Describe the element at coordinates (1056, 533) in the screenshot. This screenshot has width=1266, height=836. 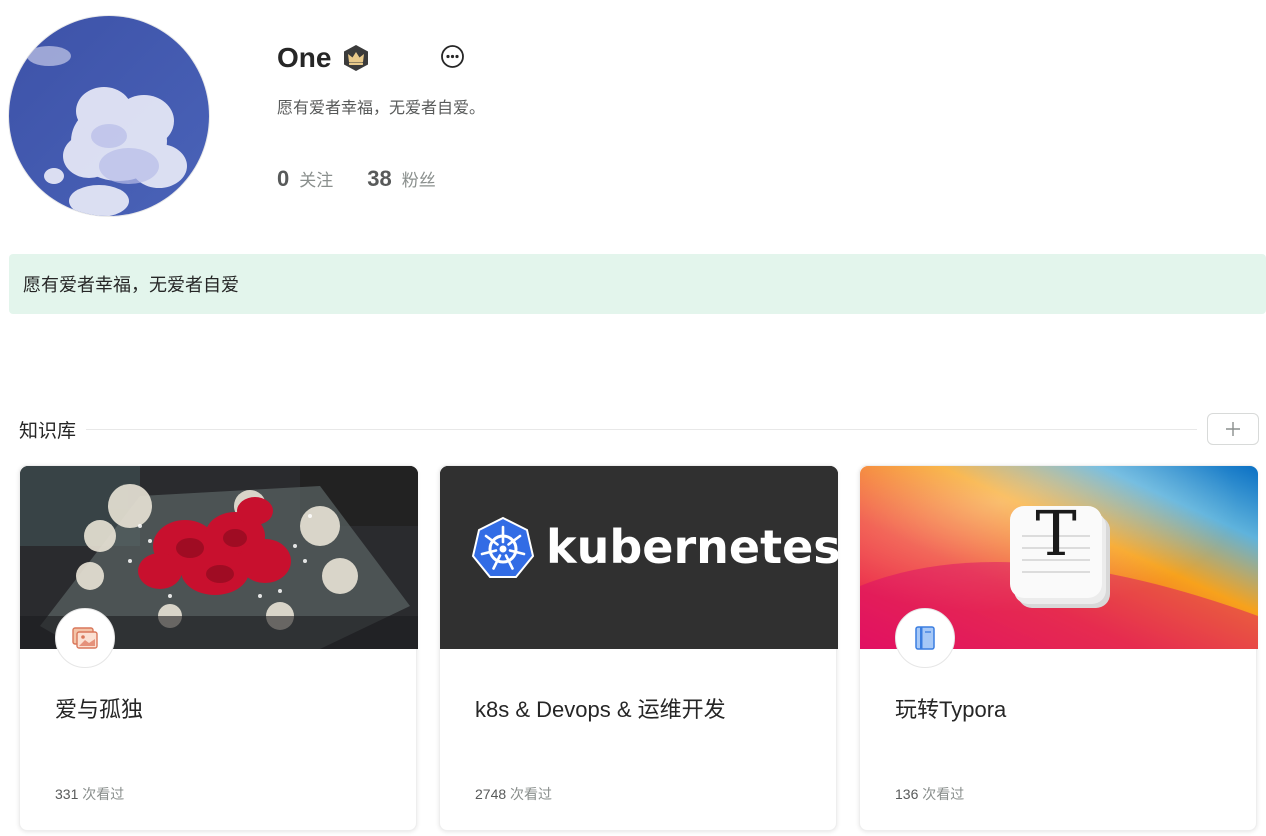
I see `cover-text: T` at that location.